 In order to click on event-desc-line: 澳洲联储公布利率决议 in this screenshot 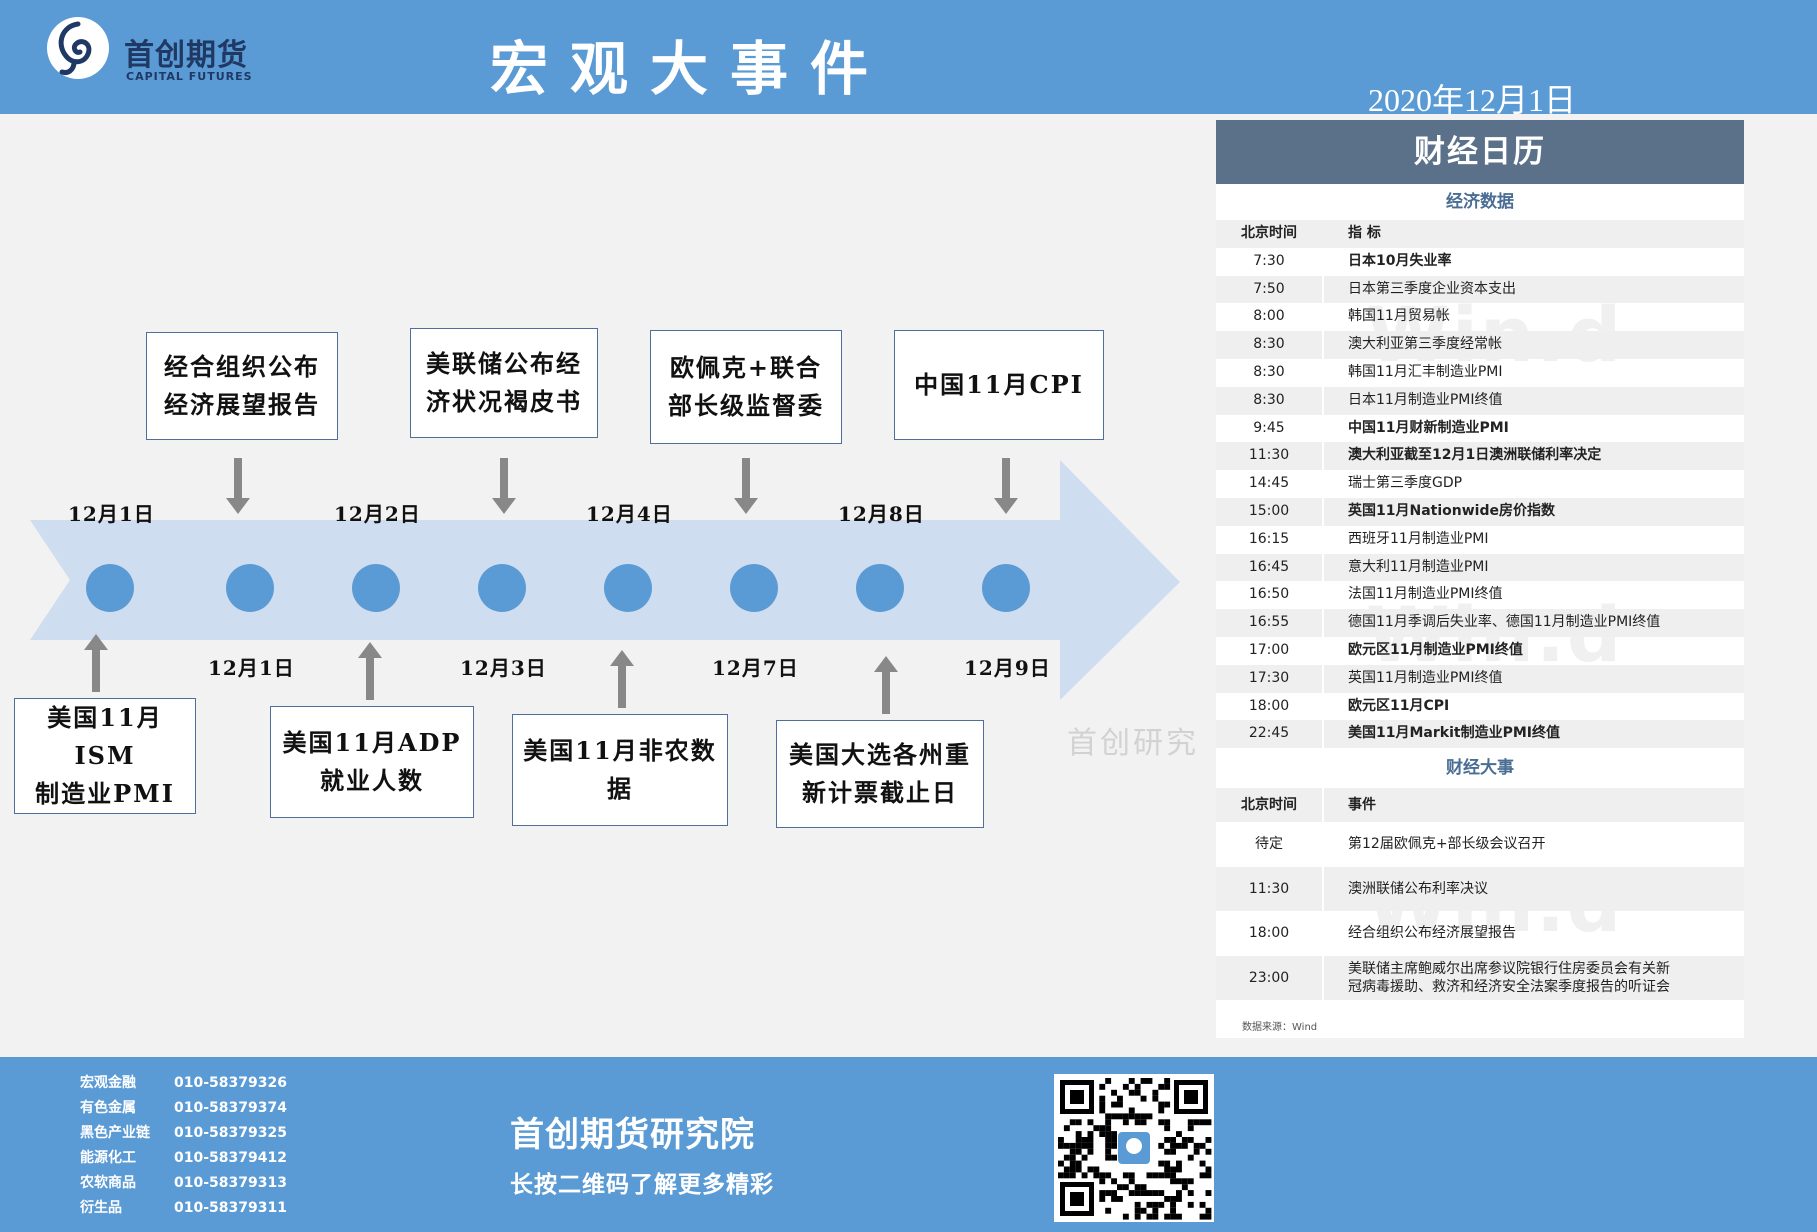, I will do `click(1418, 888)`.